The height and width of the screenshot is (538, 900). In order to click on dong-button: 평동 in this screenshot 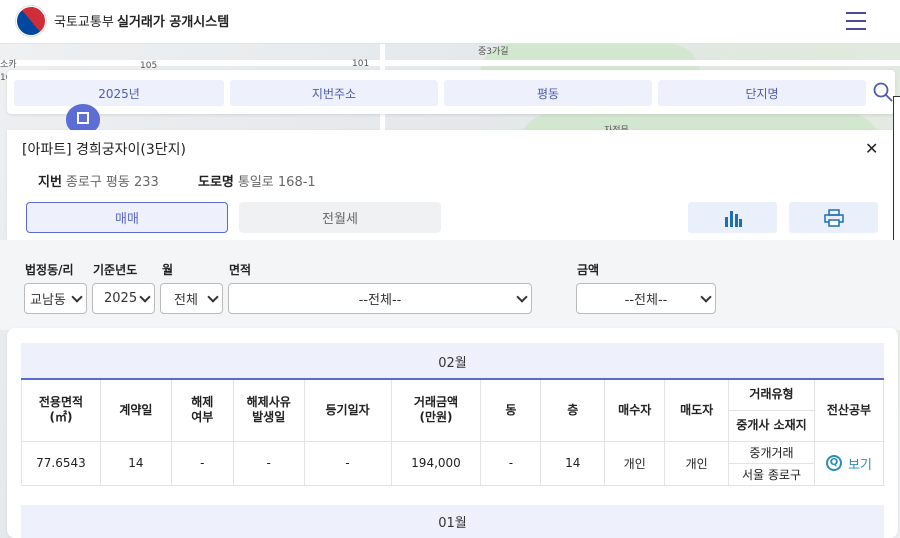, I will do `click(548, 93)`.